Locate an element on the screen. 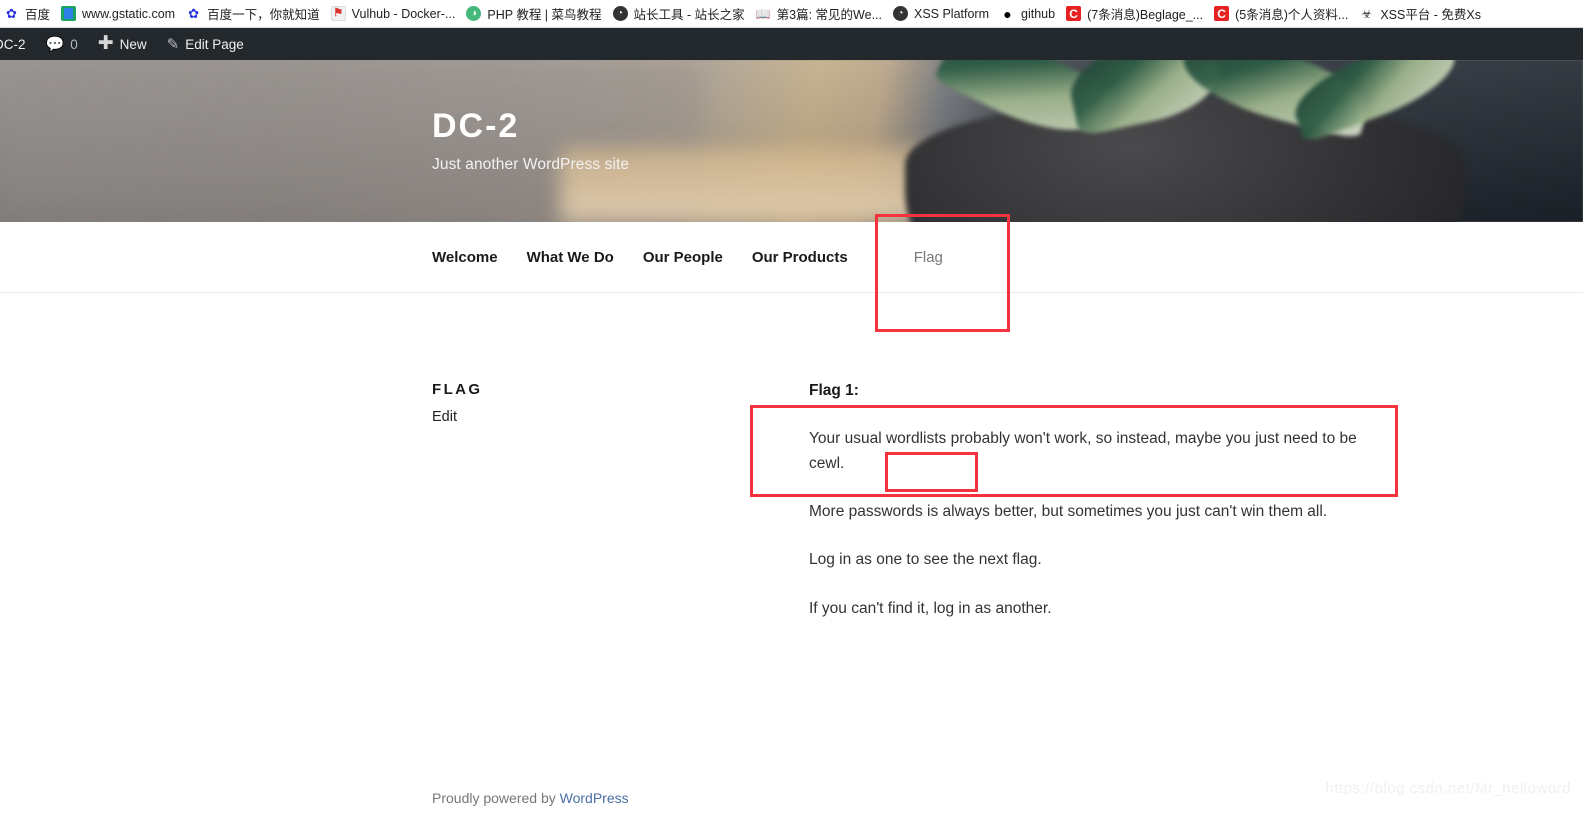  admin-bar-new: ✚ New is located at coordinates (122, 44).